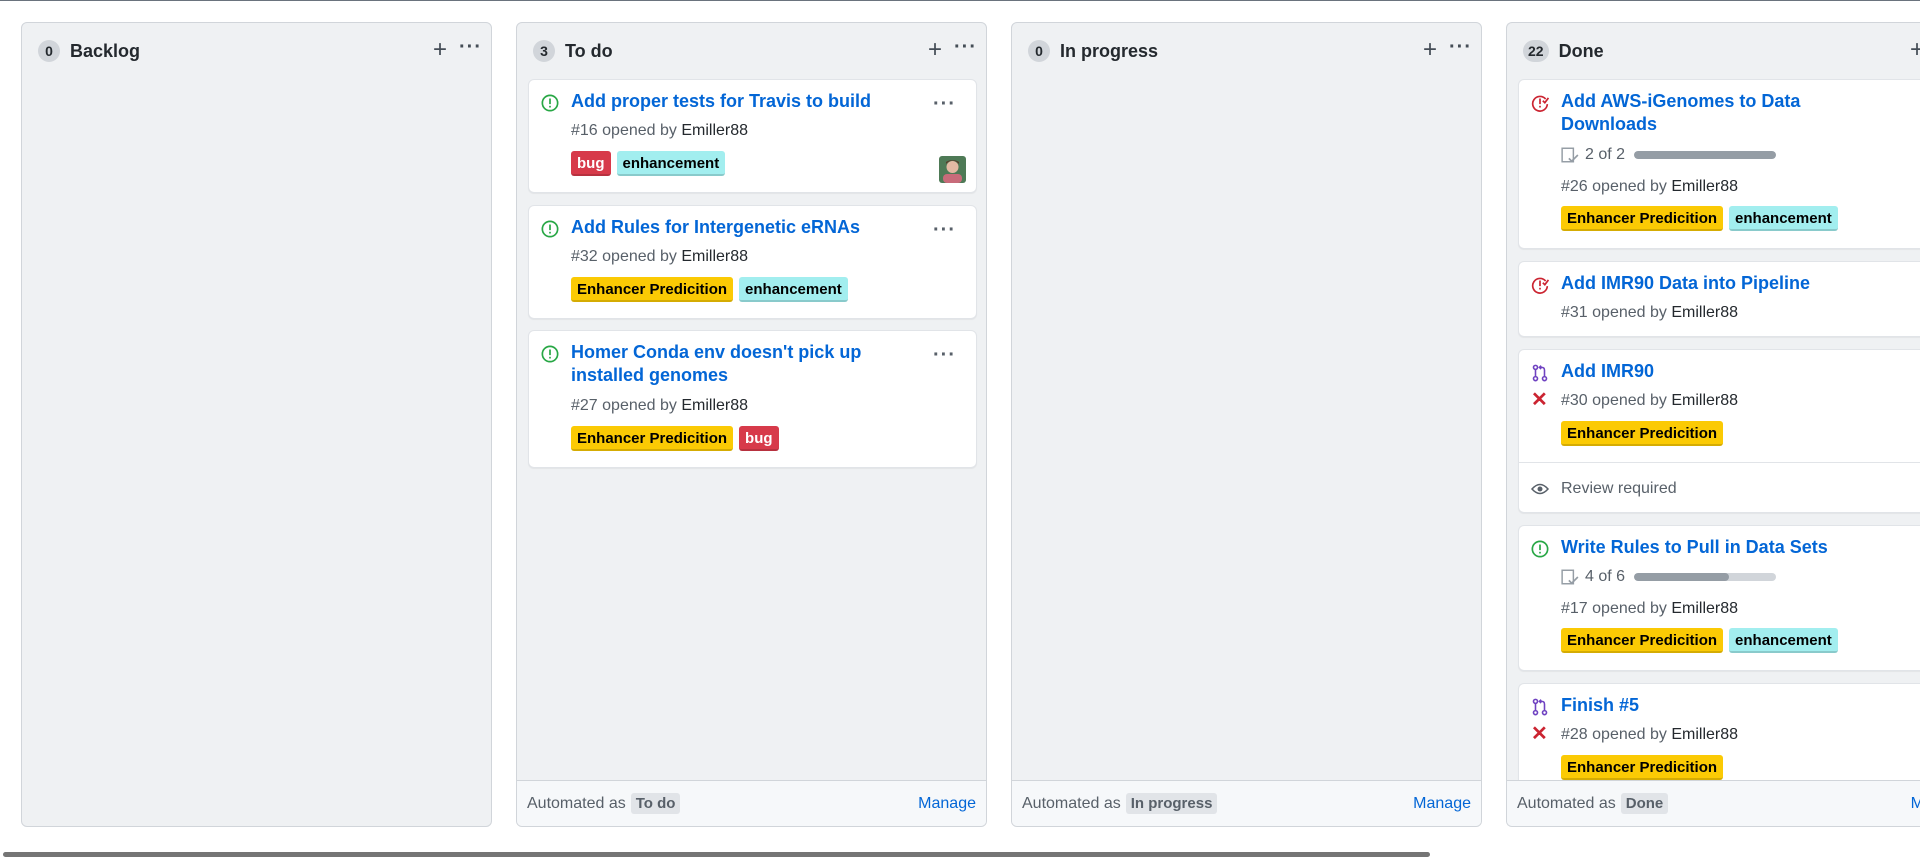 The height and width of the screenshot is (859, 1920). I want to click on issue-number: #31, so click(1574, 312).